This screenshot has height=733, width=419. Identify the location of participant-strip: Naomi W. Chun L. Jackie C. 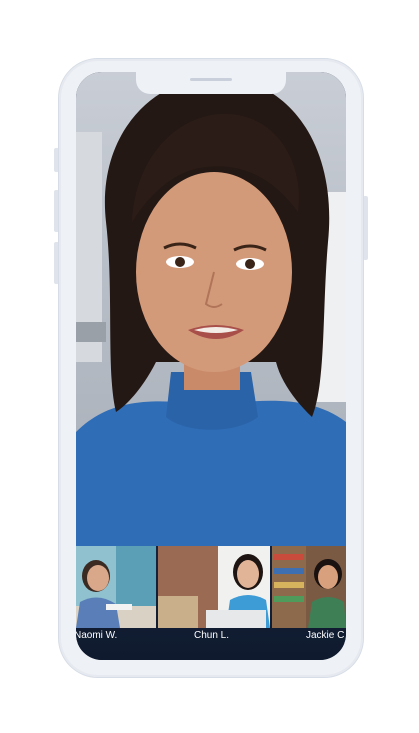
(211, 603).